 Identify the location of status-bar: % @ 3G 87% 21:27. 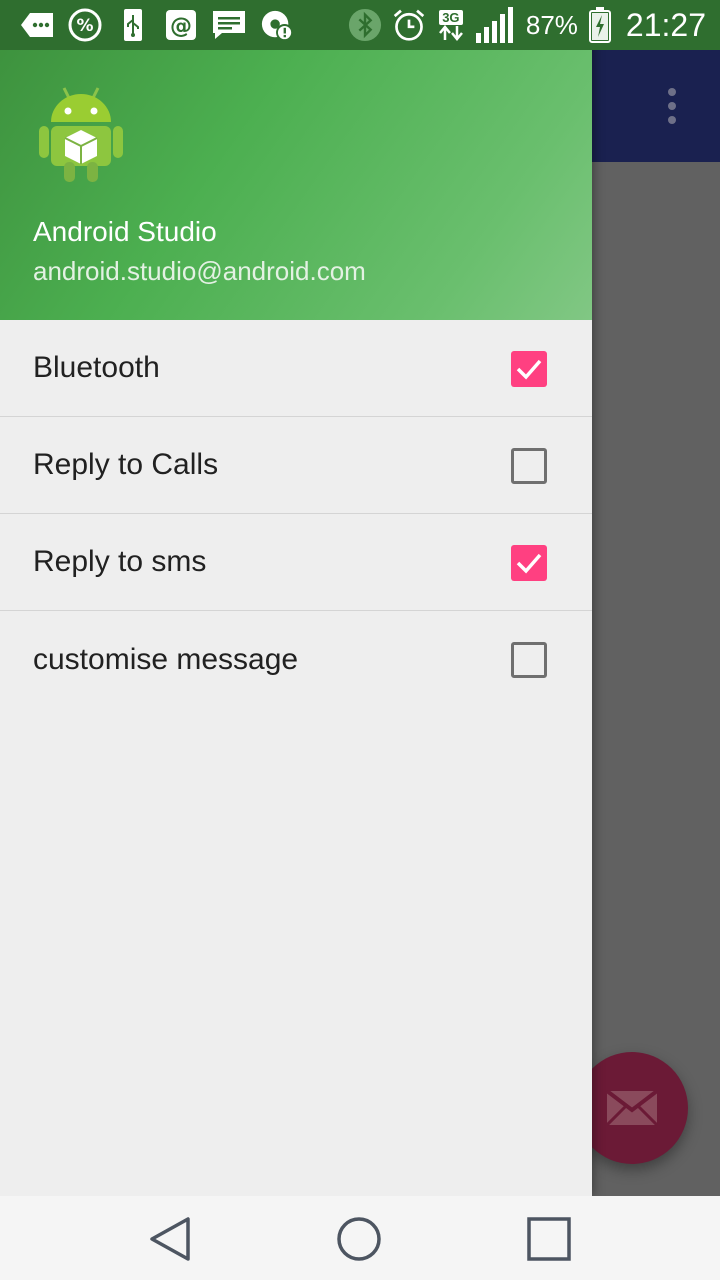
(360, 25).